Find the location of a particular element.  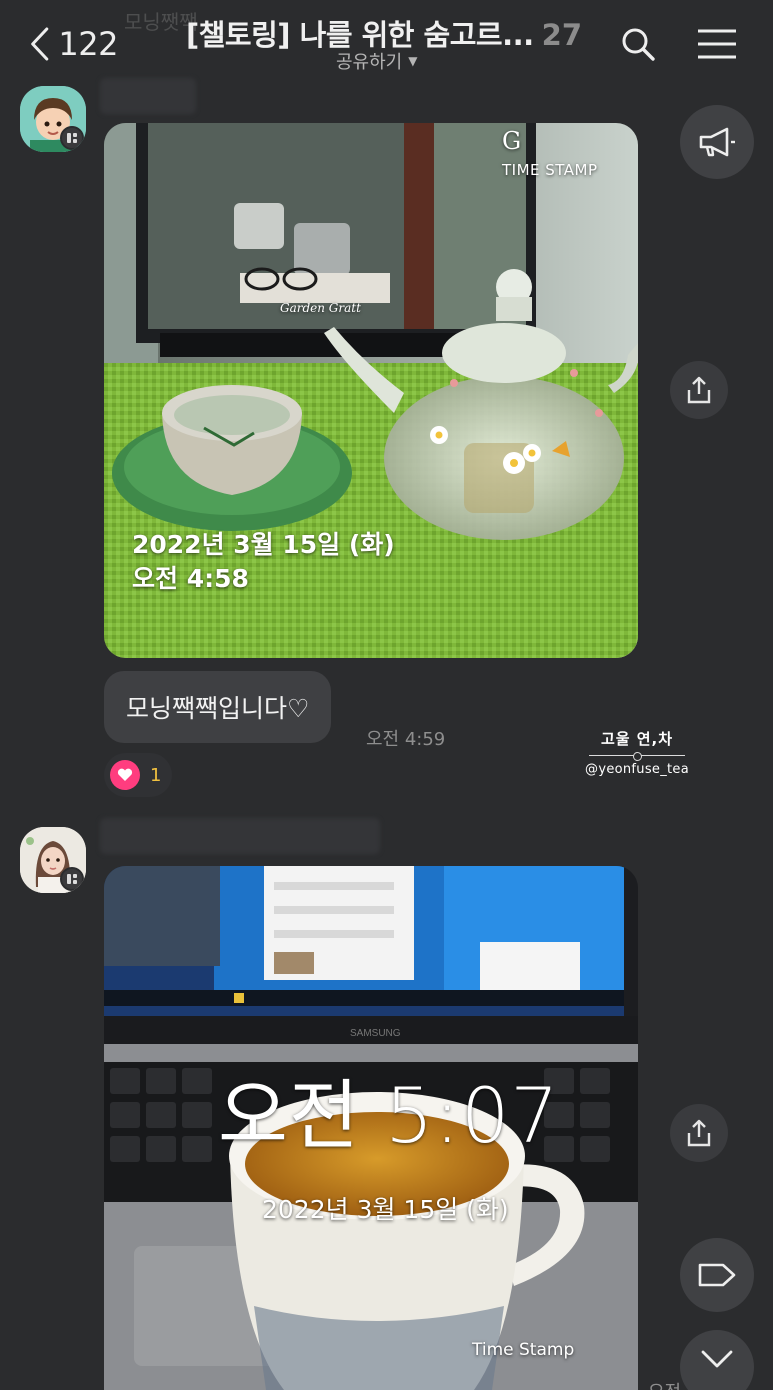

chevron-down-icon is located at coordinates (717, 1359).